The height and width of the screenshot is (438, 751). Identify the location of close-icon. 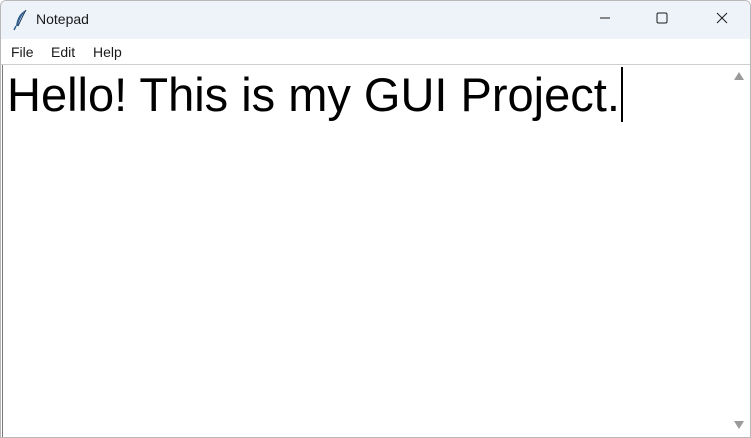
(722, 20).